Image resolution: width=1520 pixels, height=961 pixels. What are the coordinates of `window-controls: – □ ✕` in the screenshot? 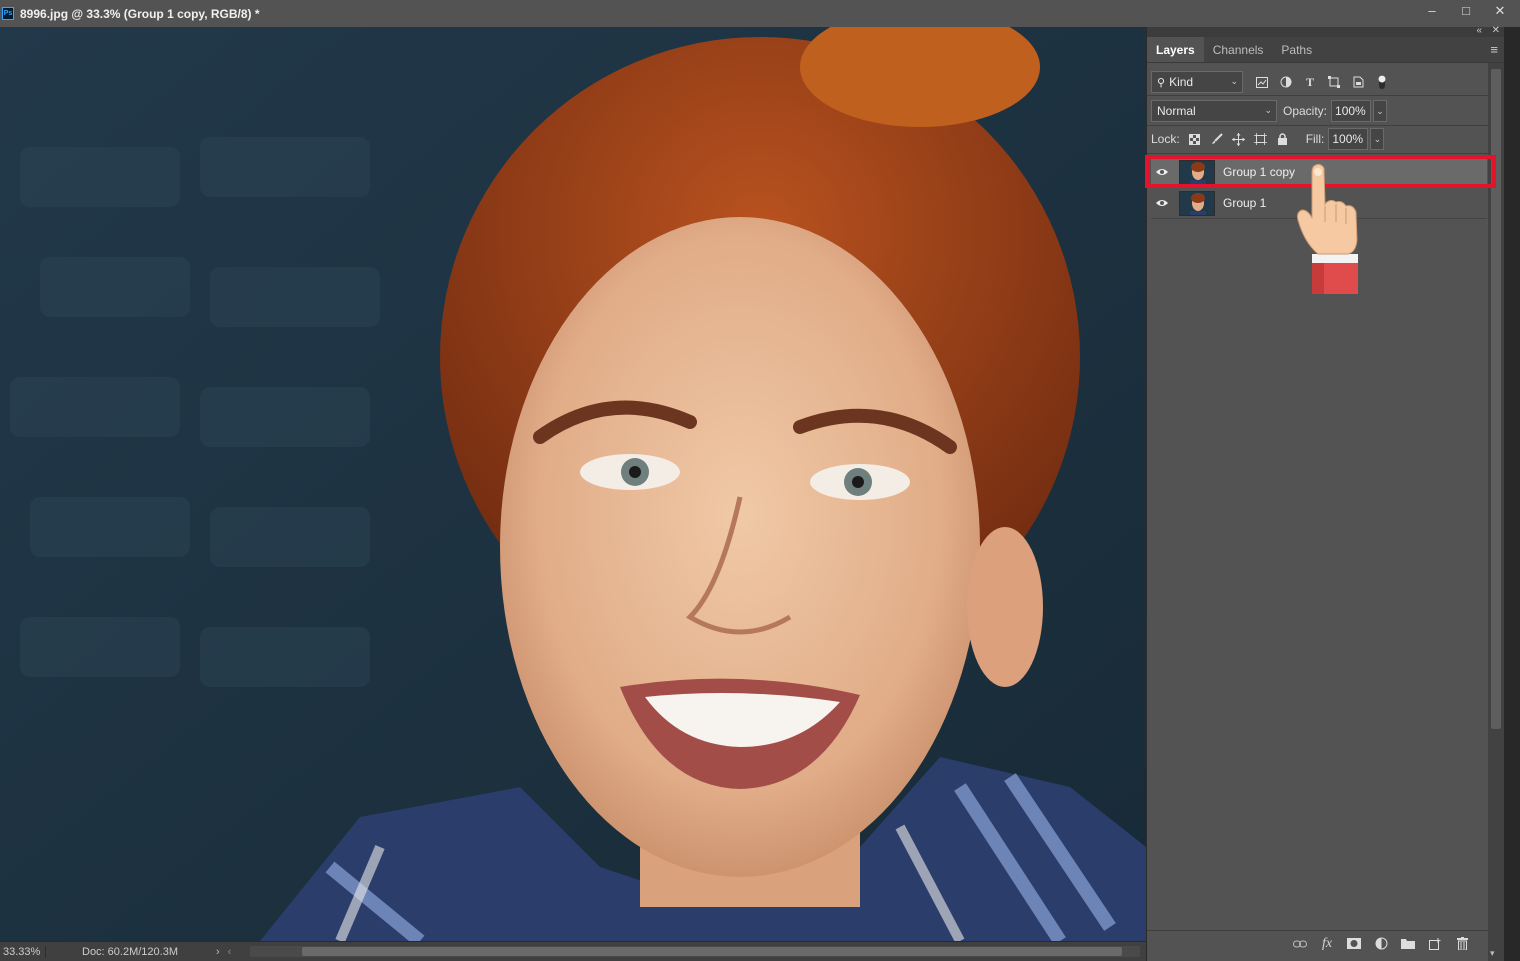 It's located at (1466, 11).